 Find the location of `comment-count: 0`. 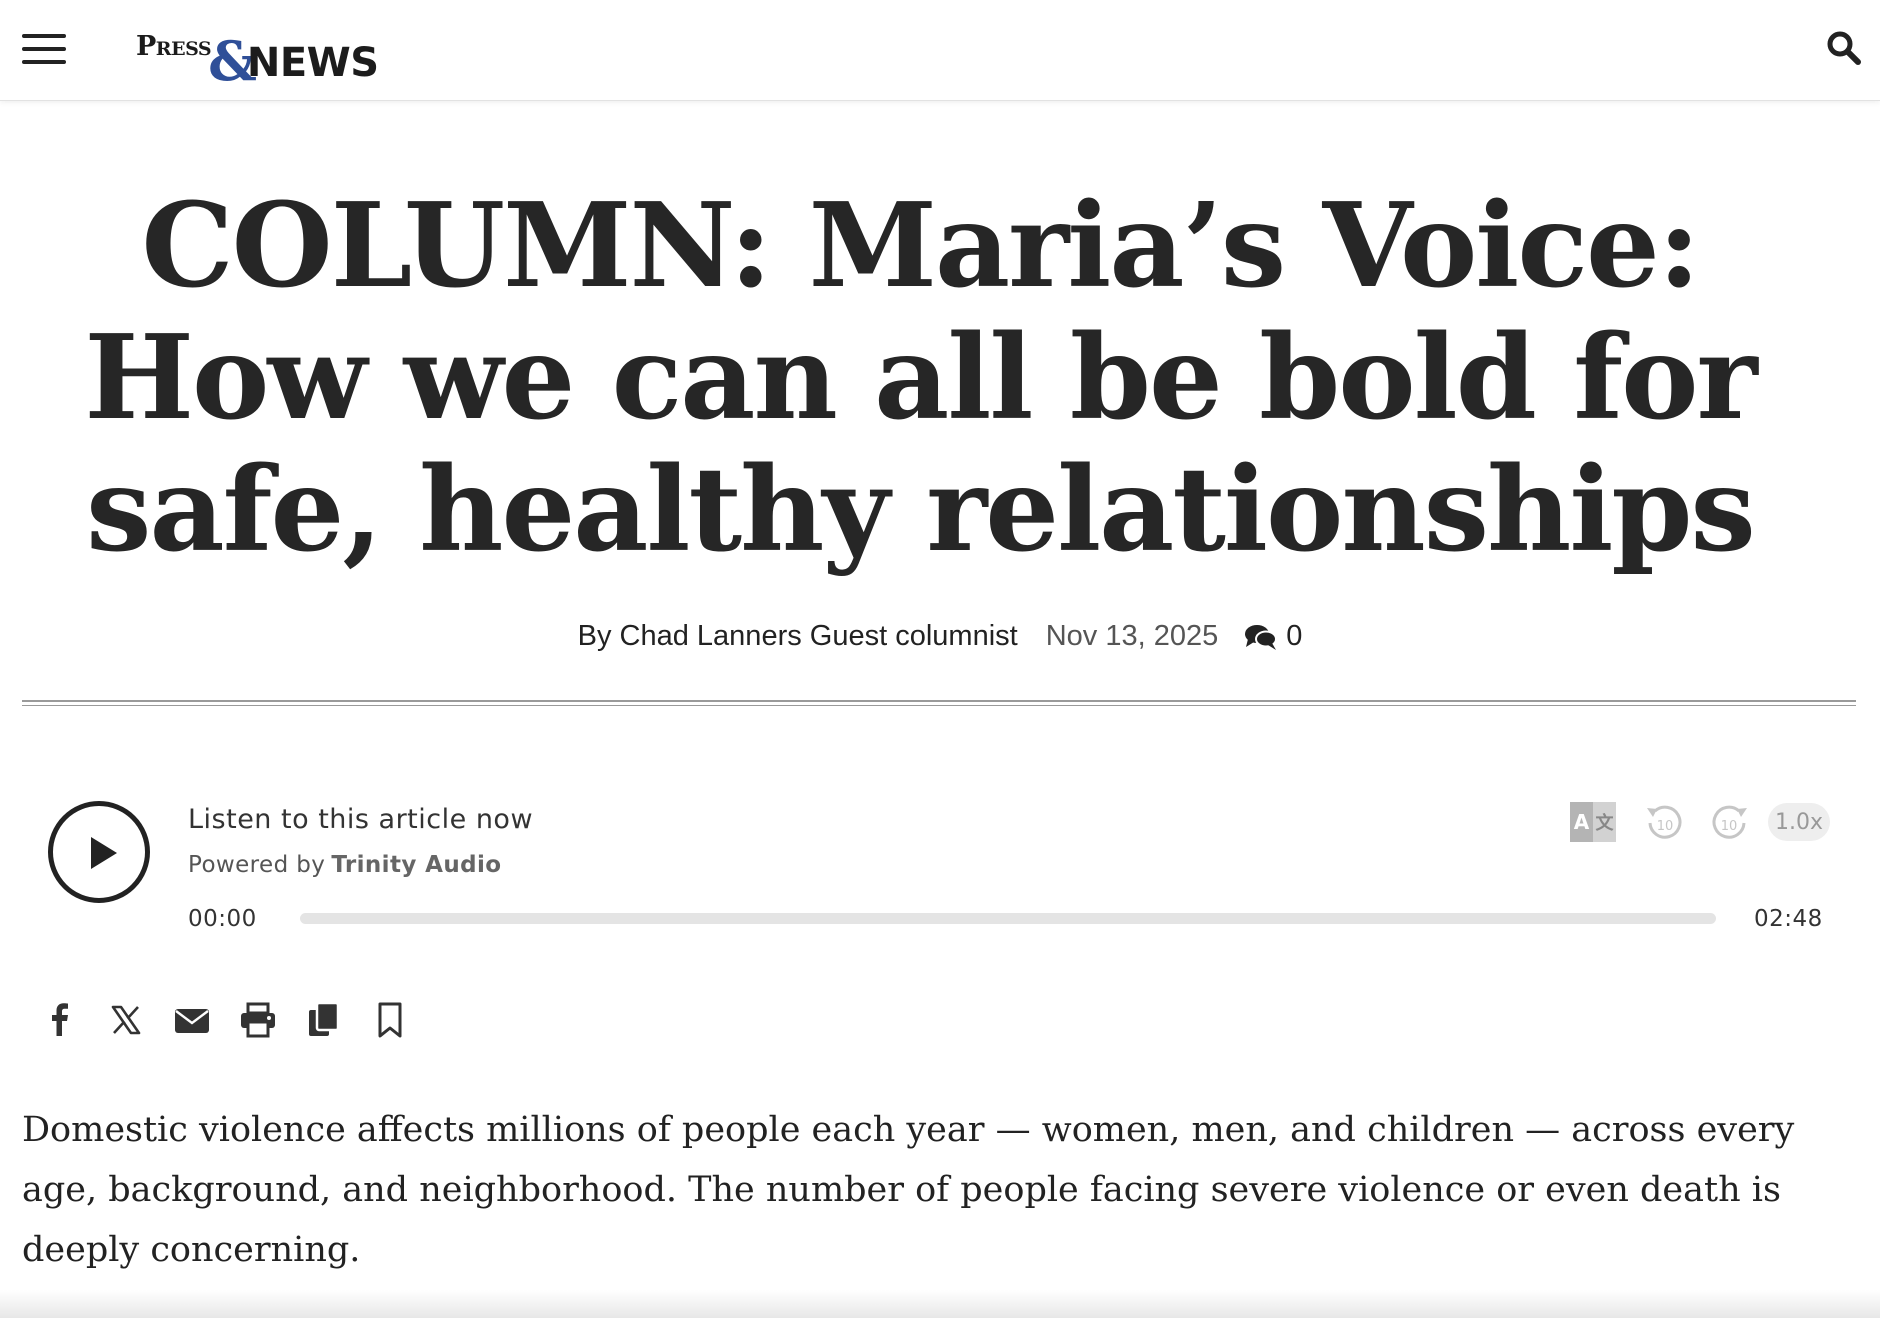

comment-count: 0 is located at coordinates (1294, 636).